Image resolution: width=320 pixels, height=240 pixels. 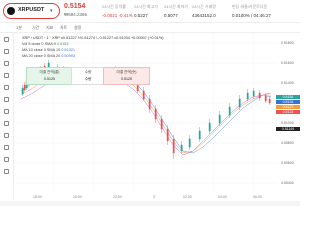 What do you see at coordinates (288, 107) in the screenshot?
I see `price-label: 0.5127` at bounding box center [288, 107].